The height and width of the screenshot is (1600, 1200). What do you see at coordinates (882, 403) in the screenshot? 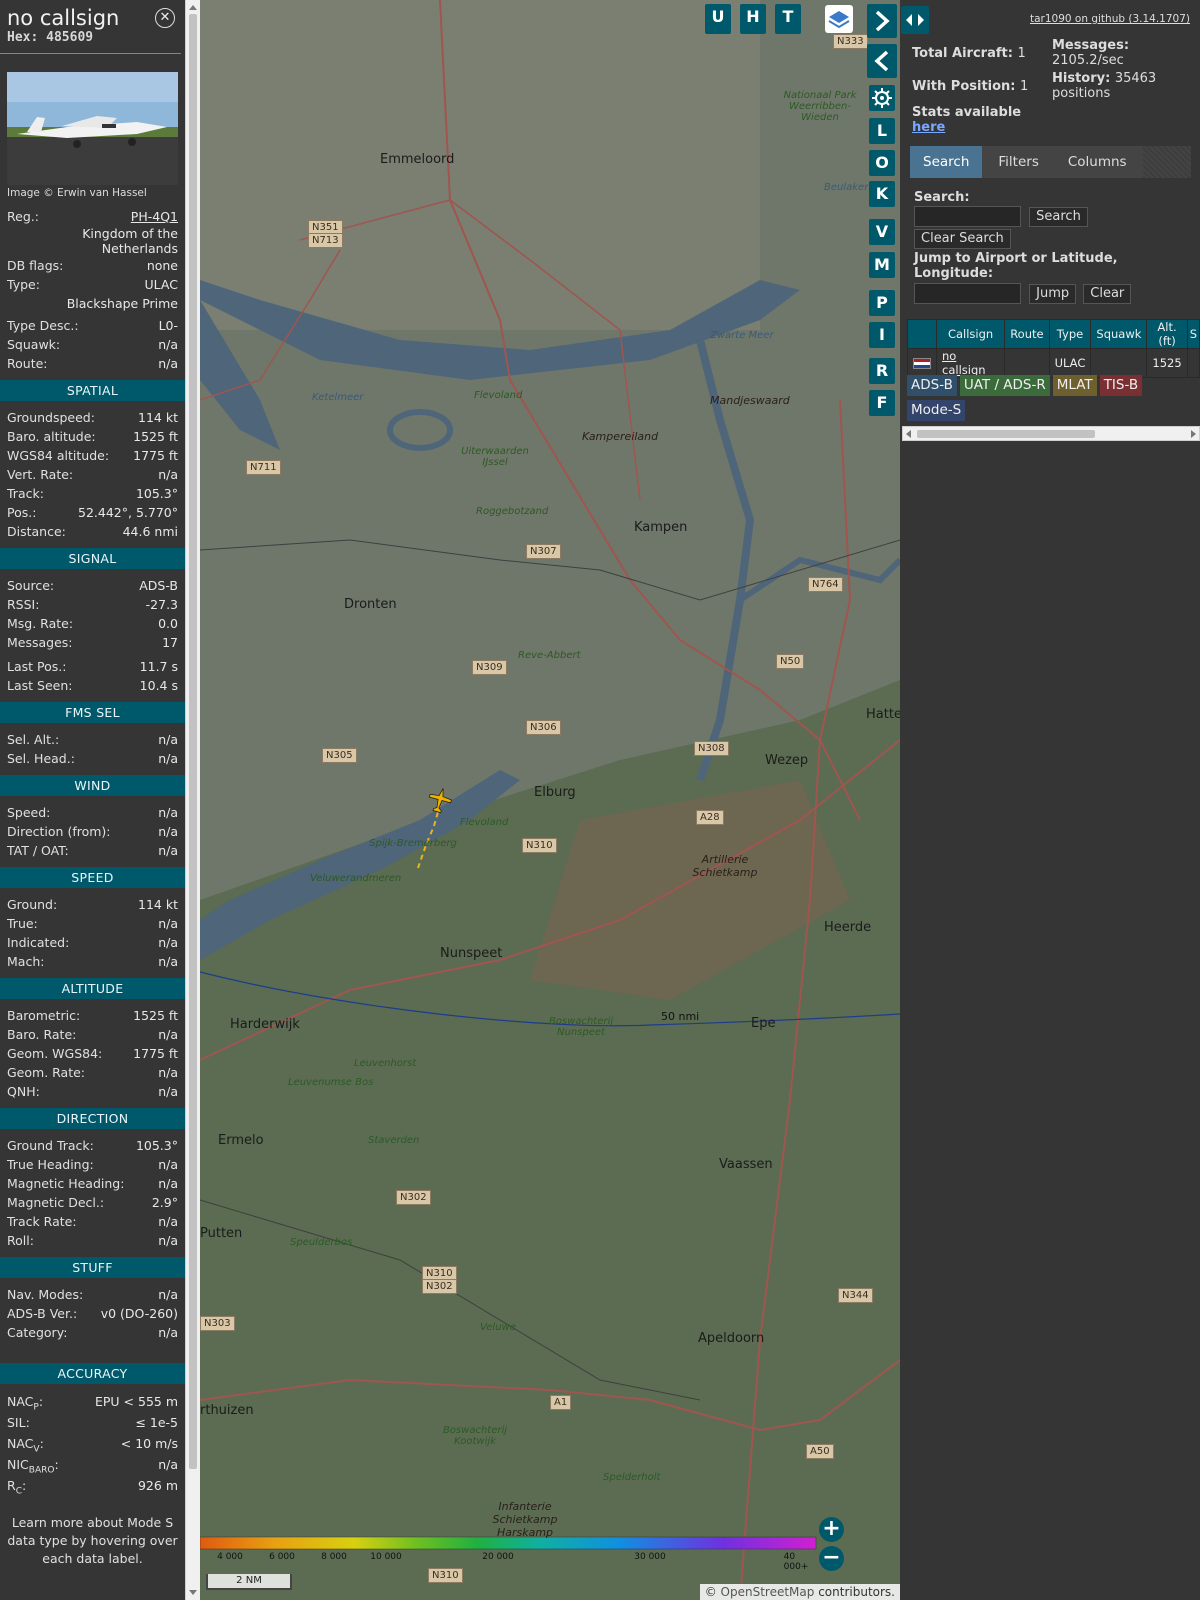
I see `toggle-f-button: F` at bounding box center [882, 403].